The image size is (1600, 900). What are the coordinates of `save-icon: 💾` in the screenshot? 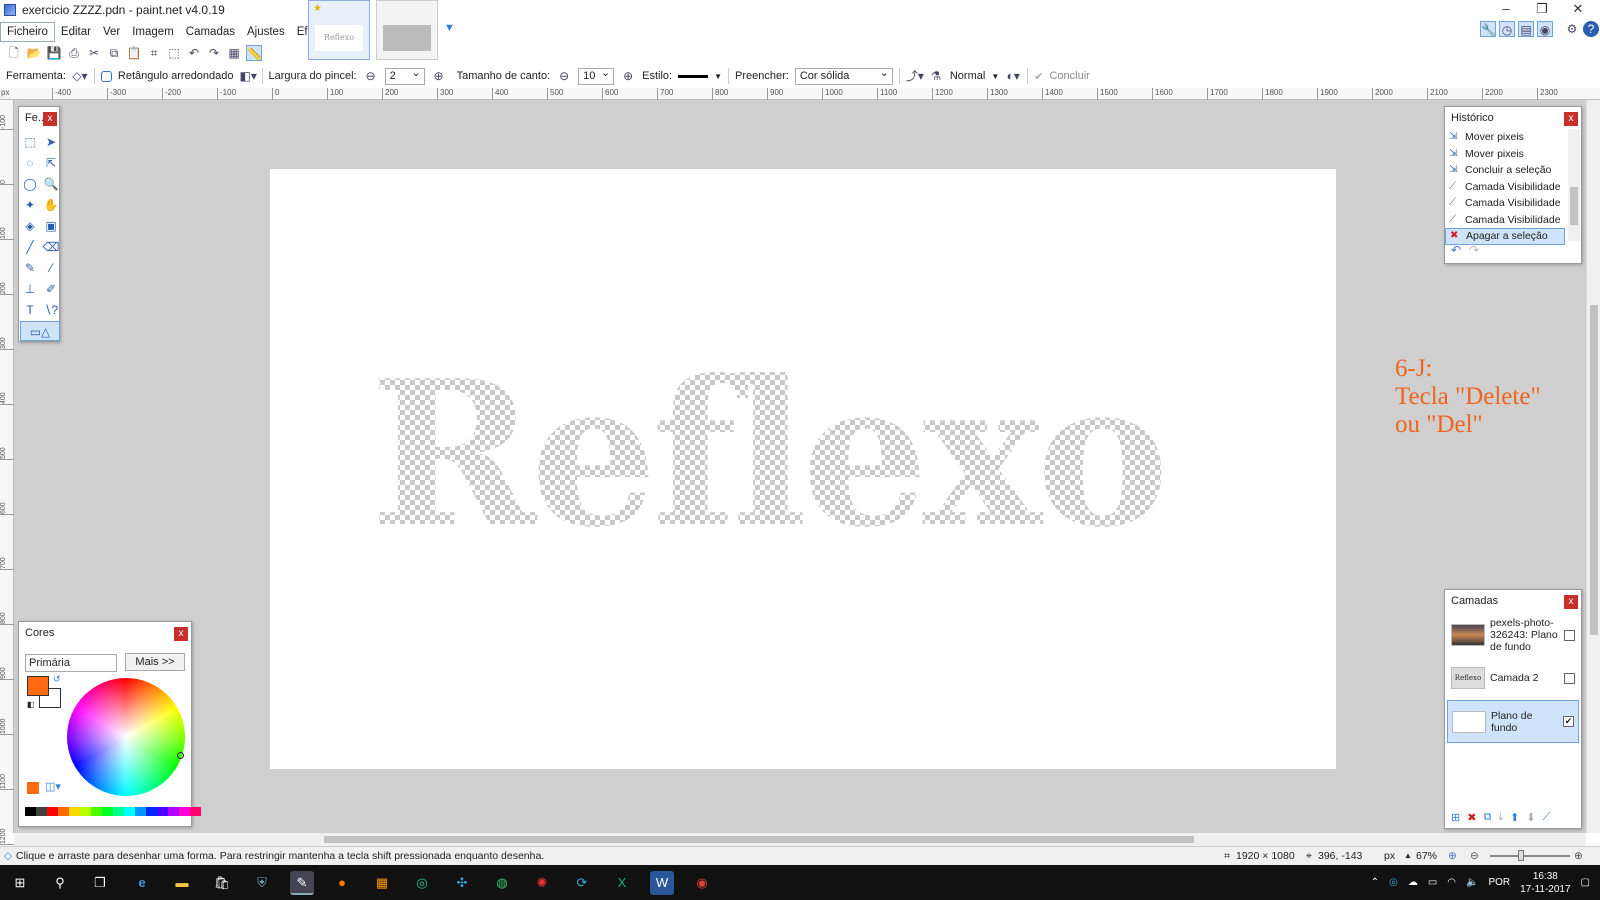 It's located at (54, 53).